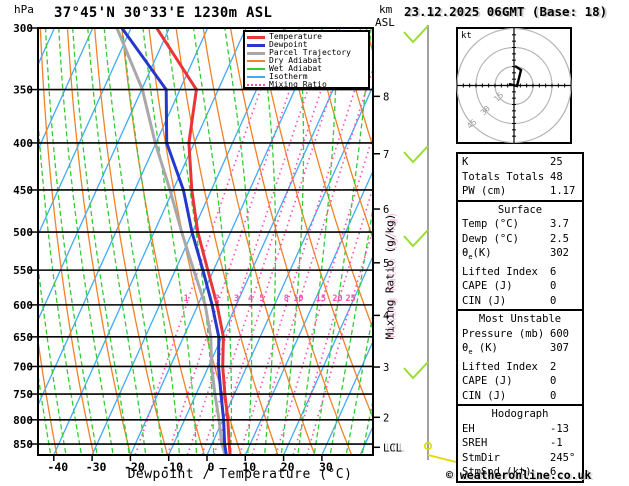 The image size is (629, 486). I want to click on svg-text: 700, so click(23, 366).